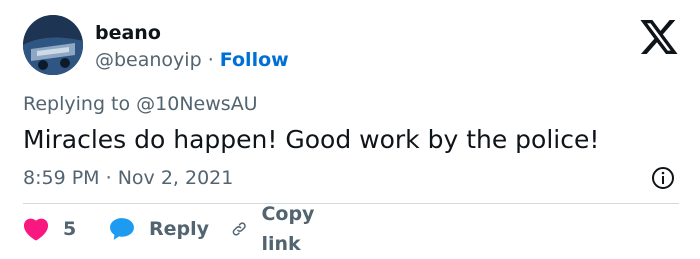 The image size is (700, 259). What do you see at coordinates (179, 229) in the screenshot?
I see `reply-label: Reply` at bounding box center [179, 229].